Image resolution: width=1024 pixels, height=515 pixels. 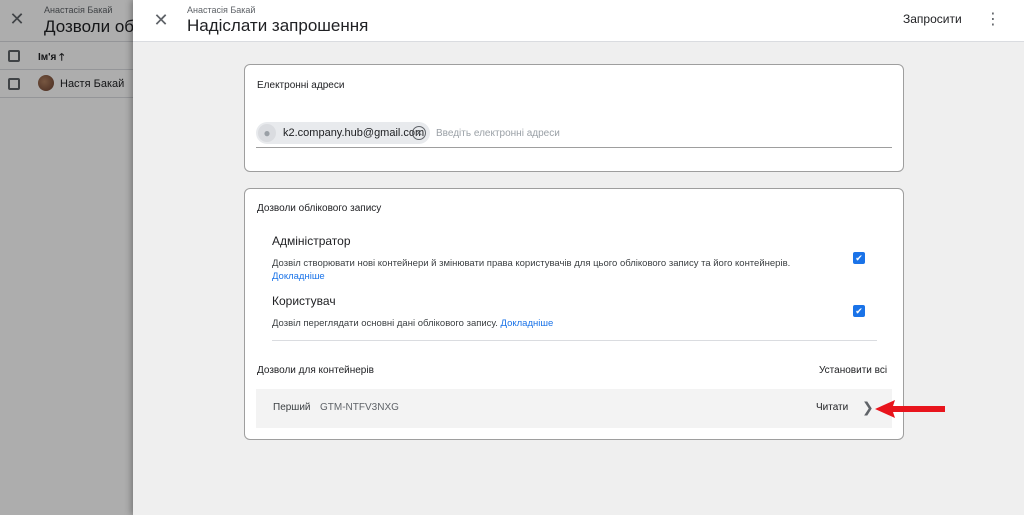 I want to click on container-row: Перший GTM-NTFV3NXG Читати ❯, so click(x=574, y=408).